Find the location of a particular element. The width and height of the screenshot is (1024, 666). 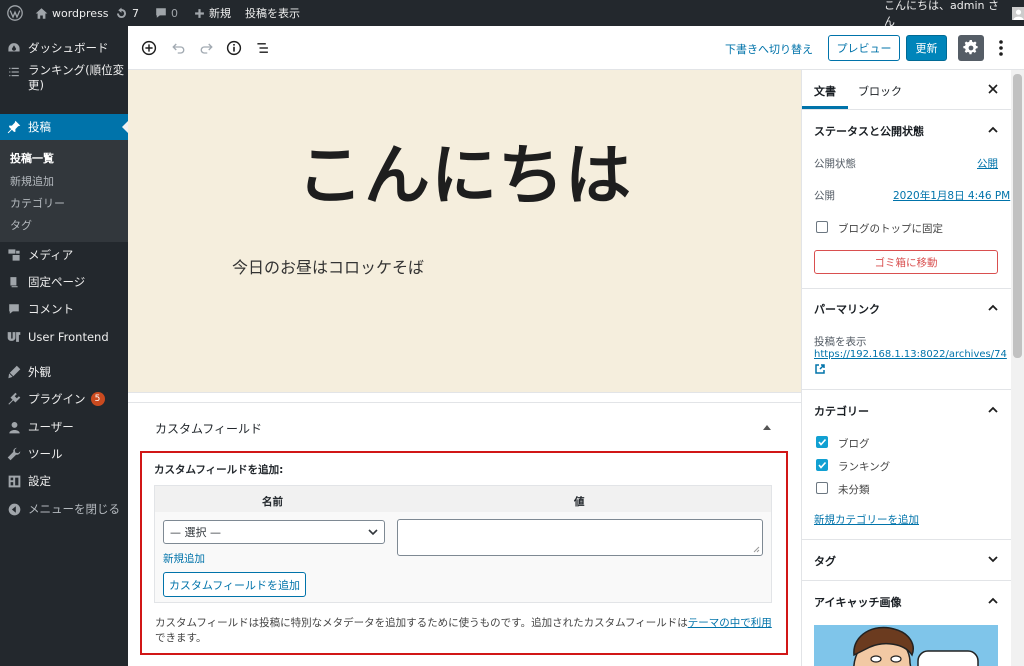

comments-link: 0 is located at coordinates (166, 13).